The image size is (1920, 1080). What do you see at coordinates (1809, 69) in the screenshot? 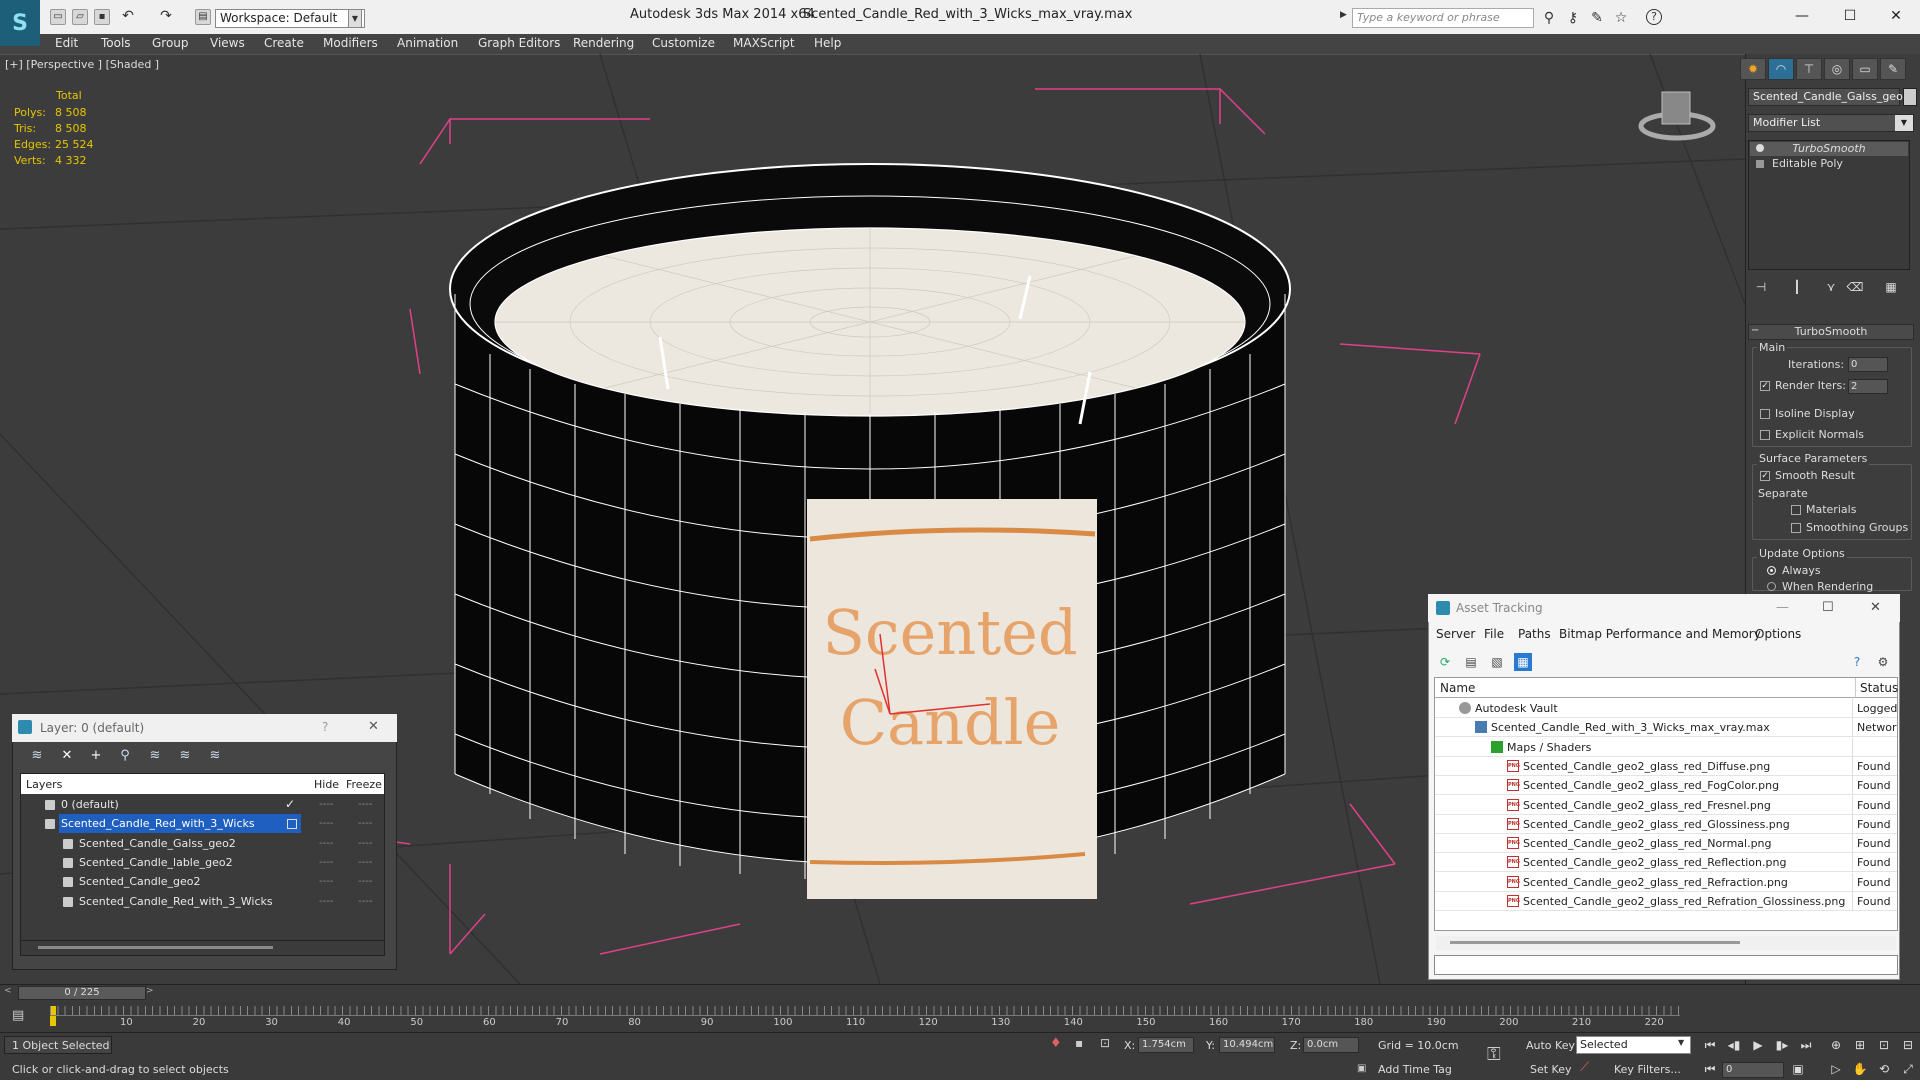
I see `hierarchy-tab-icon: ⊤` at bounding box center [1809, 69].